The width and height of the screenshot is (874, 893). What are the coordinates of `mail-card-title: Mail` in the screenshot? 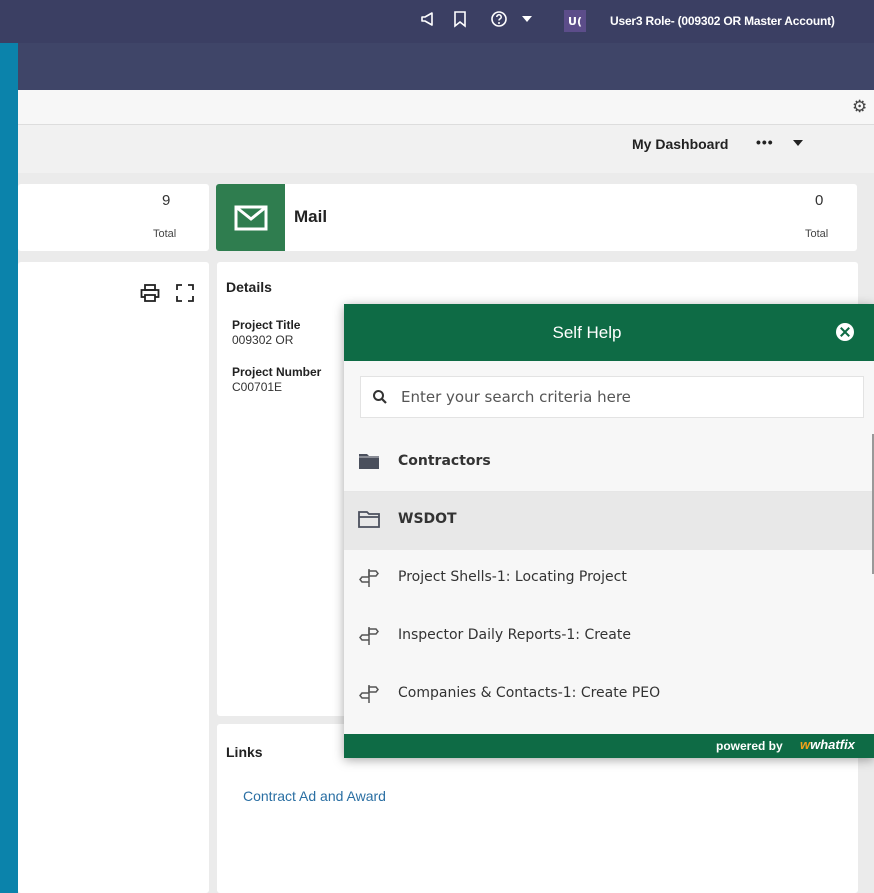 It's located at (311, 216).